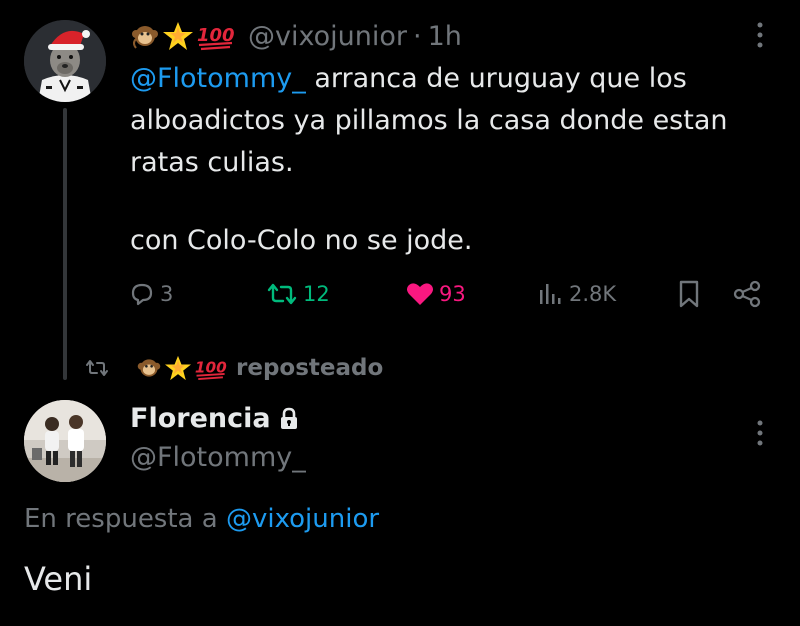 The width and height of the screenshot is (800, 626). Describe the element at coordinates (452, 294) in the screenshot. I see `like-count: 93` at that location.